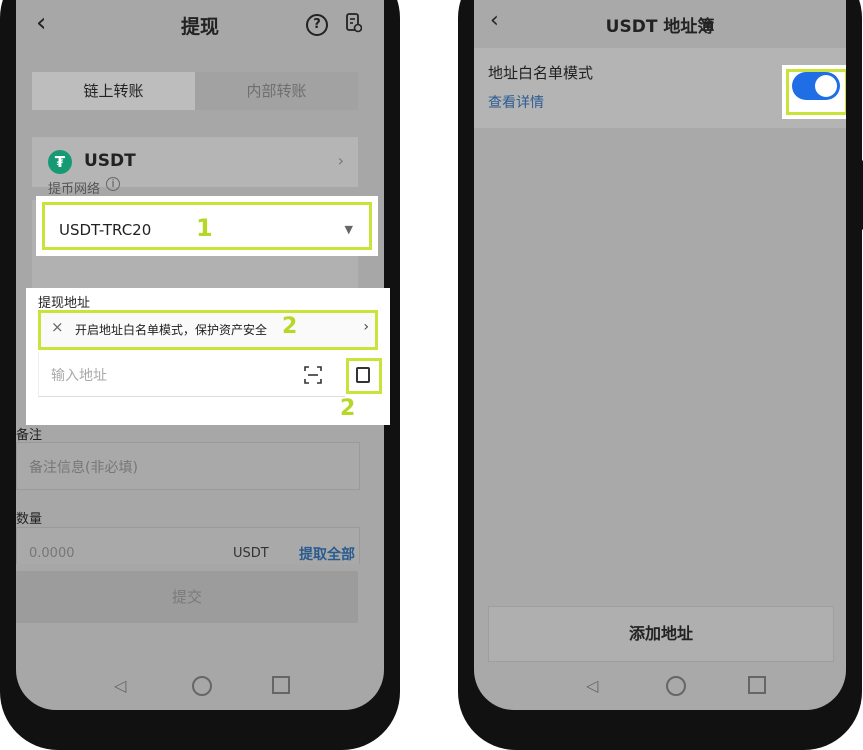 The image size is (863, 750). Describe the element at coordinates (113, 184) in the screenshot. I see `info-icon: i` at that location.